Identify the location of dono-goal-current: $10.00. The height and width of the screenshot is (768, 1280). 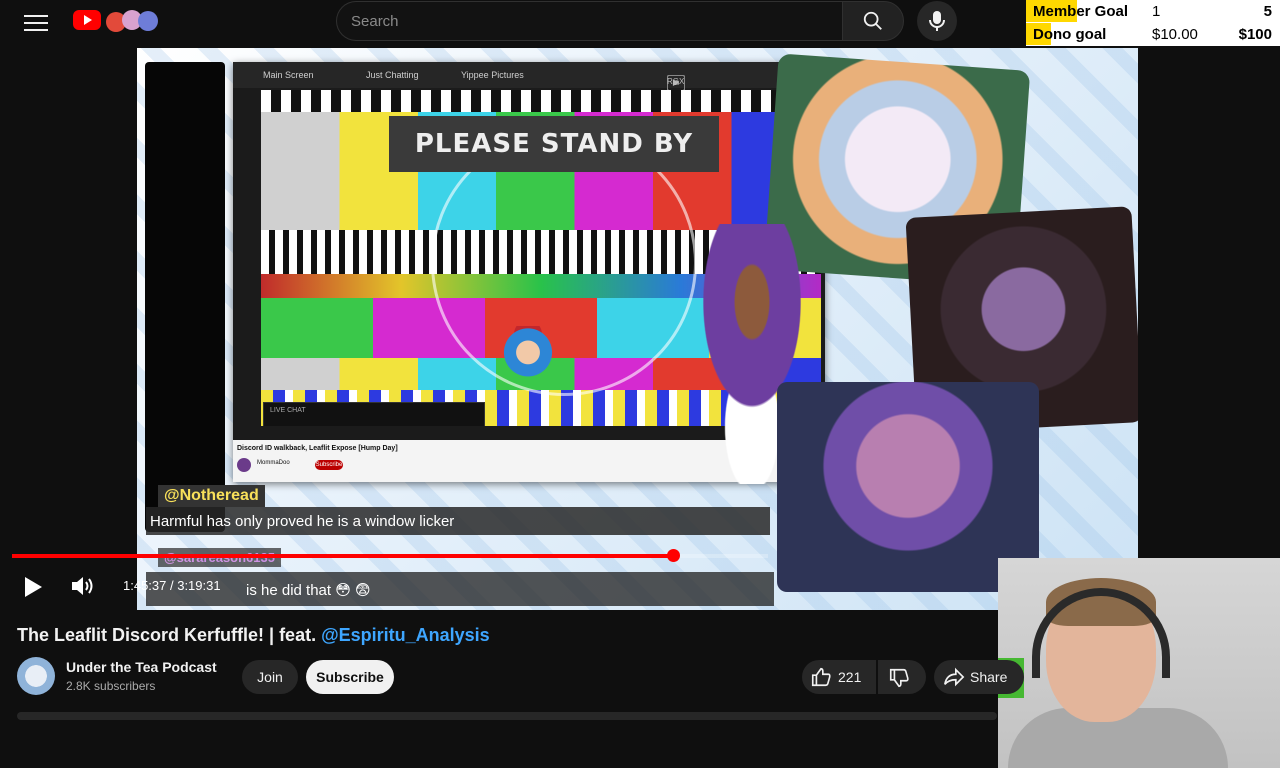
(1175, 34).